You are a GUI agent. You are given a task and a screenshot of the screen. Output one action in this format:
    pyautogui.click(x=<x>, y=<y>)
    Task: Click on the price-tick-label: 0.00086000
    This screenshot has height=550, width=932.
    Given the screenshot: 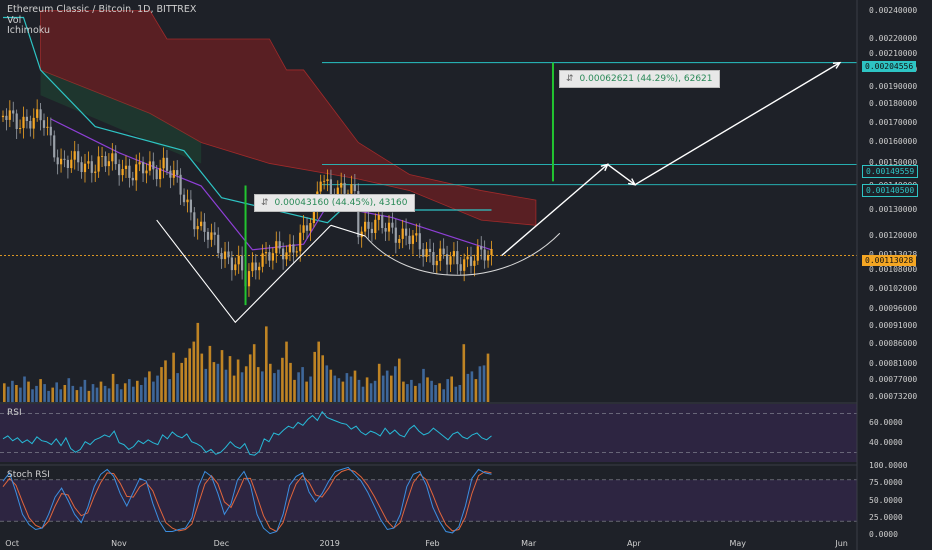 What is the action you would take?
    pyautogui.click(x=893, y=343)
    